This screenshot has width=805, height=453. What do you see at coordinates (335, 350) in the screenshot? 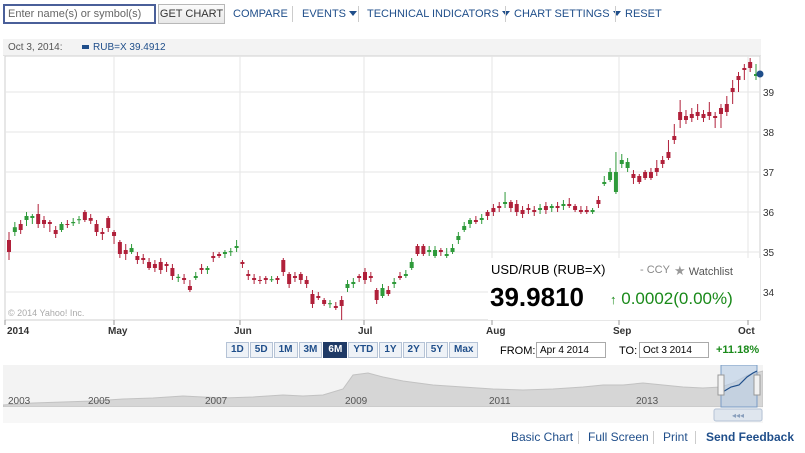
I see `range-button-6m: 6M` at bounding box center [335, 350].